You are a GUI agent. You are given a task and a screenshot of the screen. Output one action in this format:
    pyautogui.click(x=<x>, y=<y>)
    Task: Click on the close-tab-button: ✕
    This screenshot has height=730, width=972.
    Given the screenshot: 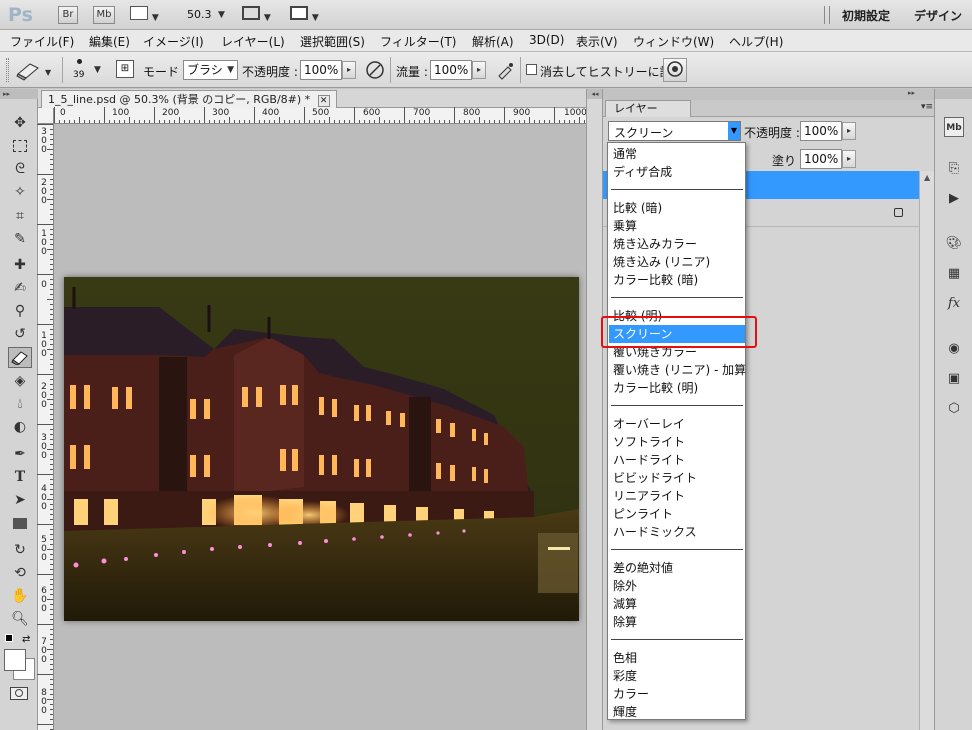 What is the action you would take?
    pyautogui.click(x=323, y=101)
    